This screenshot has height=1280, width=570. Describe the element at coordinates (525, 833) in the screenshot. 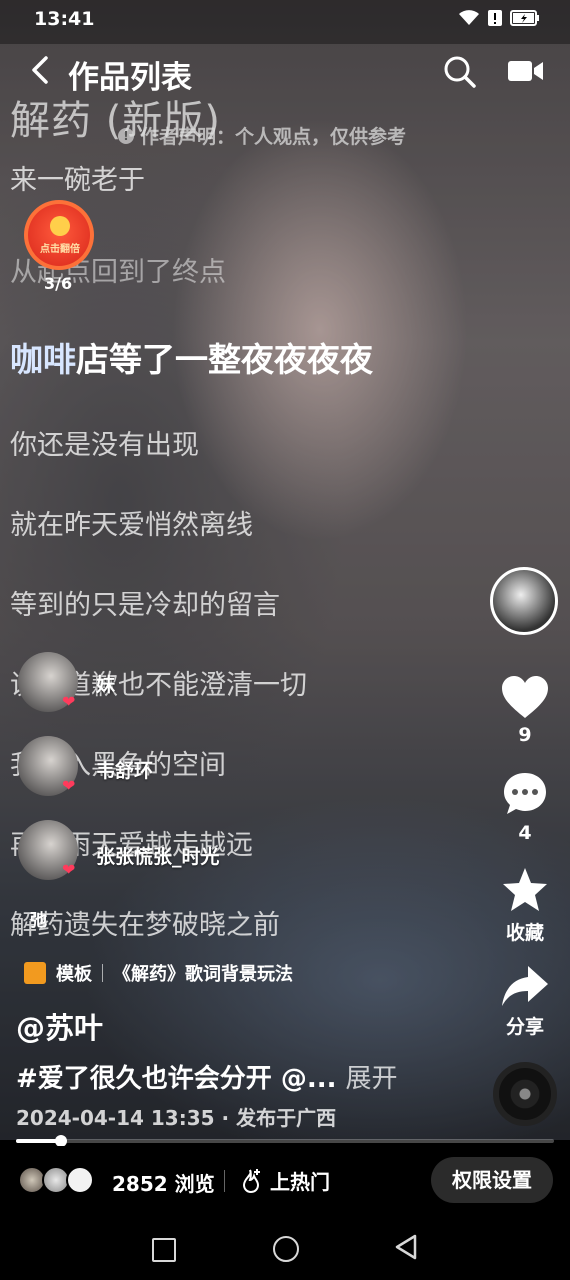

I see `comment-count: 4` at that location.